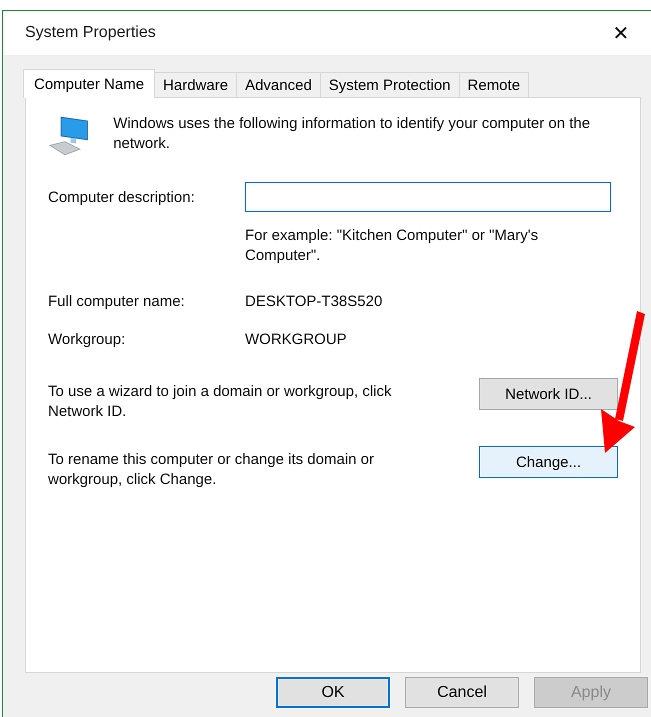 The width and height of the screenshot is (651, 717). Describe the element at coordinates (333, 692) in the screenshot. I see `dialog-button: OK` at that location.